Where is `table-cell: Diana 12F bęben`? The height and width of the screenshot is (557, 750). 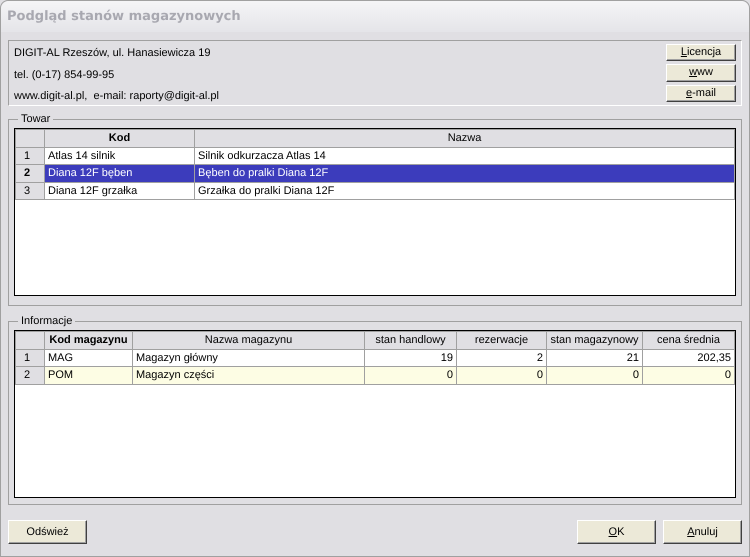
table-cell: Diana 12F bęben is located at coordinates (119, 173).